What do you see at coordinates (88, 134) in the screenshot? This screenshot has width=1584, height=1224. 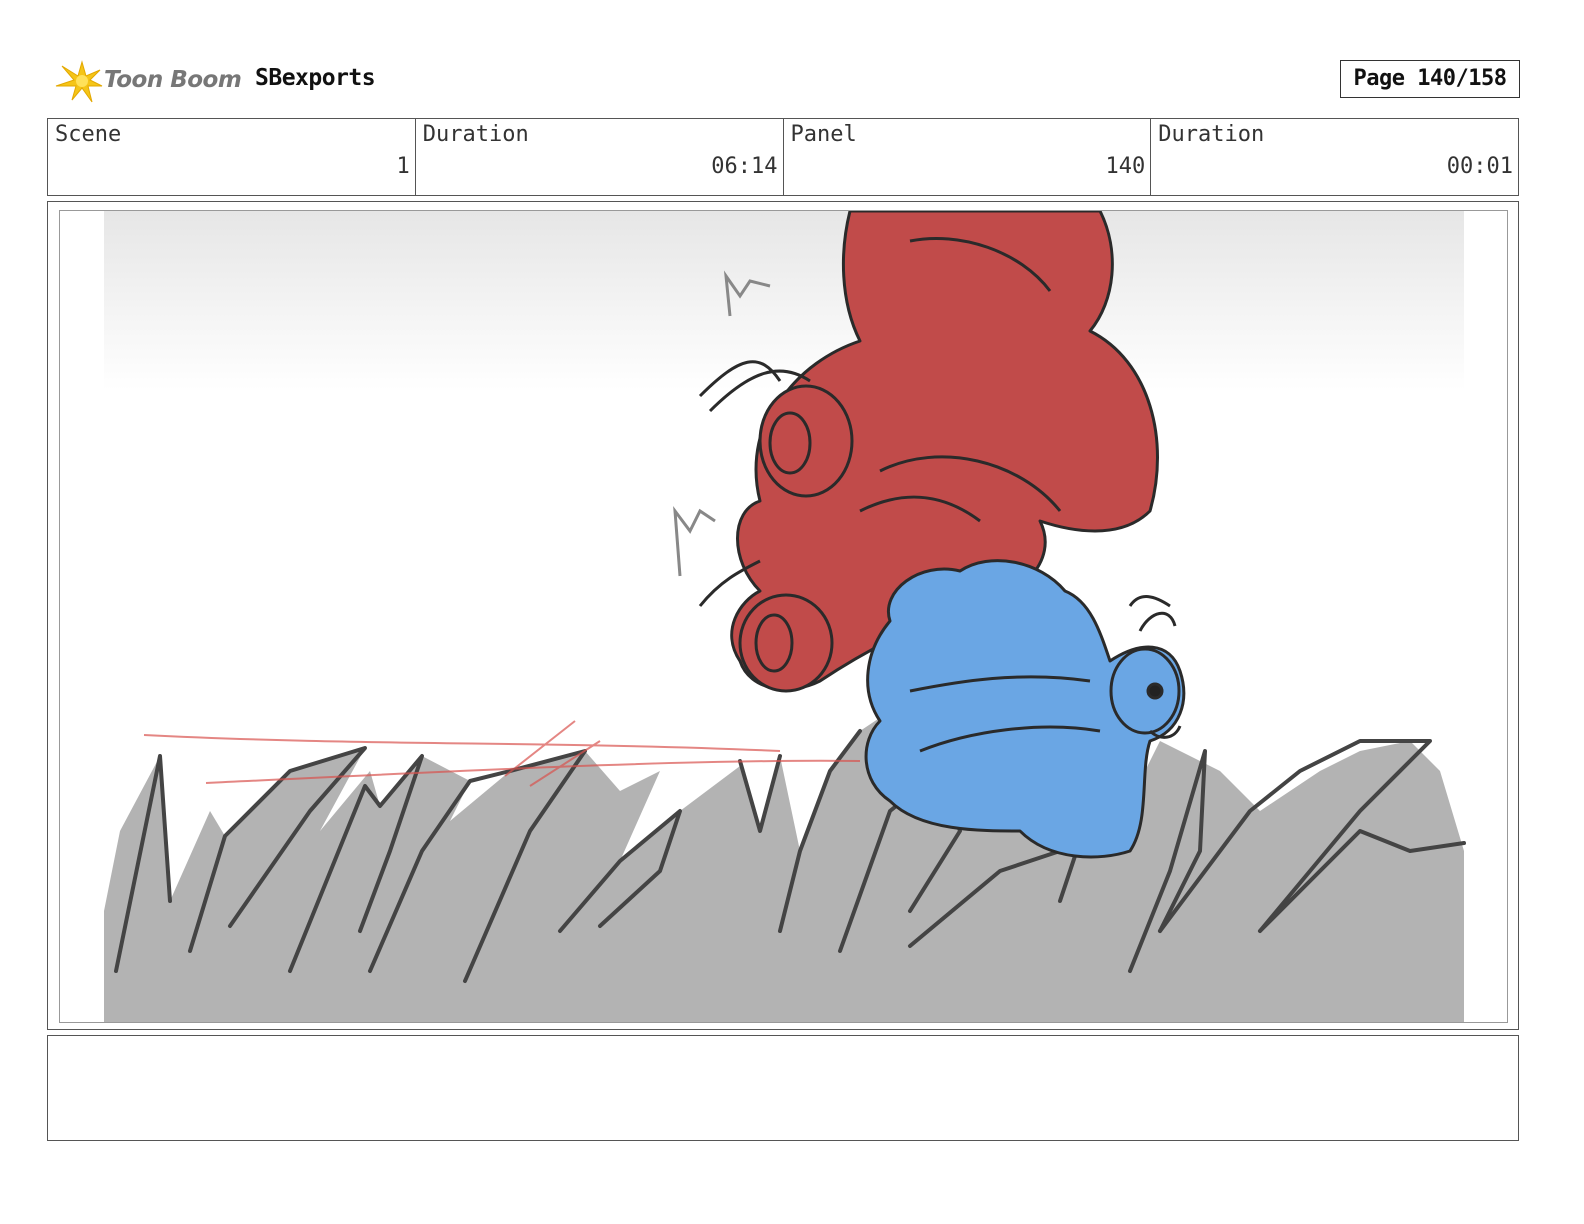 I see `scene-label: Scene` at bounding box center [88, 134].